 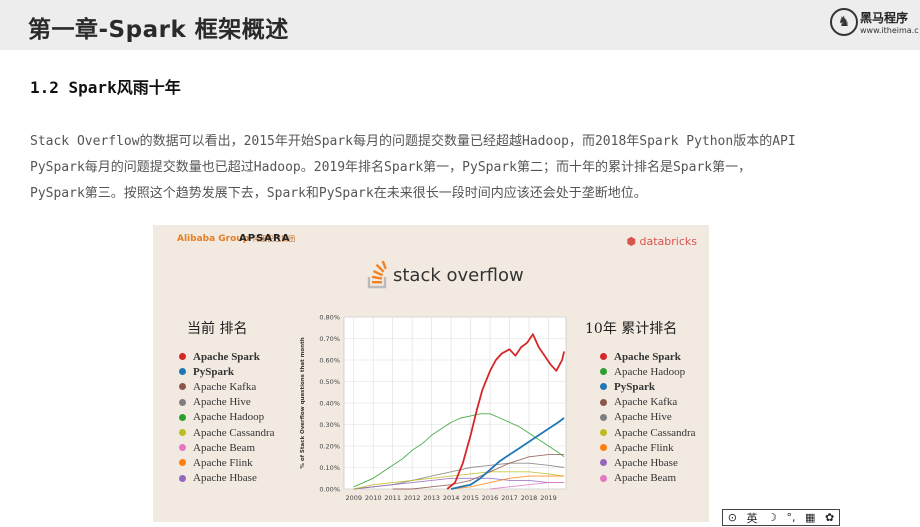 What do you see at coordinates (329, 382) in the screenshot?
I see `y-tick-label: 0.50%` at bounding box center [329, 382].